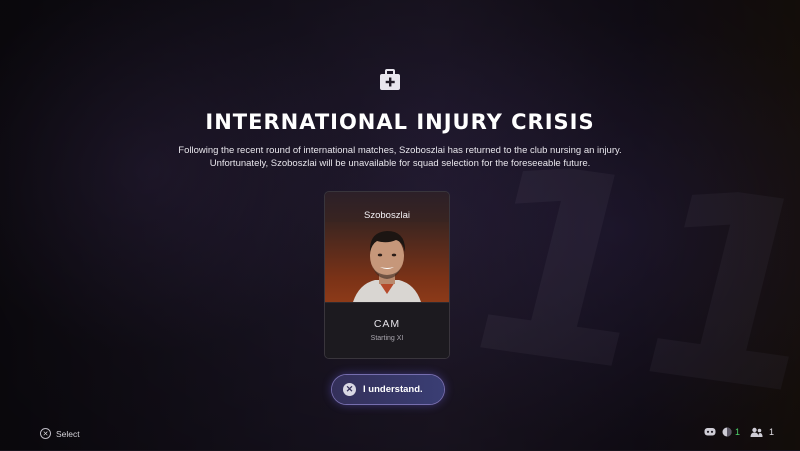 The image size is (800, 451). I want to click on players-indicator: 1, so click(762, 432).